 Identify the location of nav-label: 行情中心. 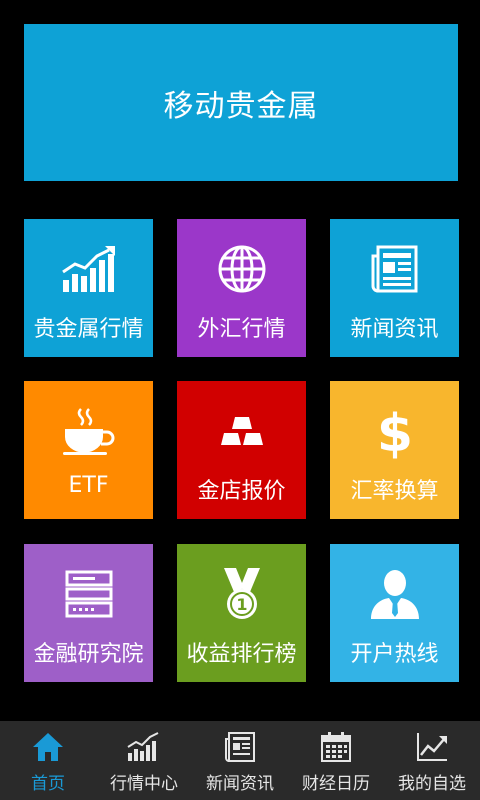
(144, 784).